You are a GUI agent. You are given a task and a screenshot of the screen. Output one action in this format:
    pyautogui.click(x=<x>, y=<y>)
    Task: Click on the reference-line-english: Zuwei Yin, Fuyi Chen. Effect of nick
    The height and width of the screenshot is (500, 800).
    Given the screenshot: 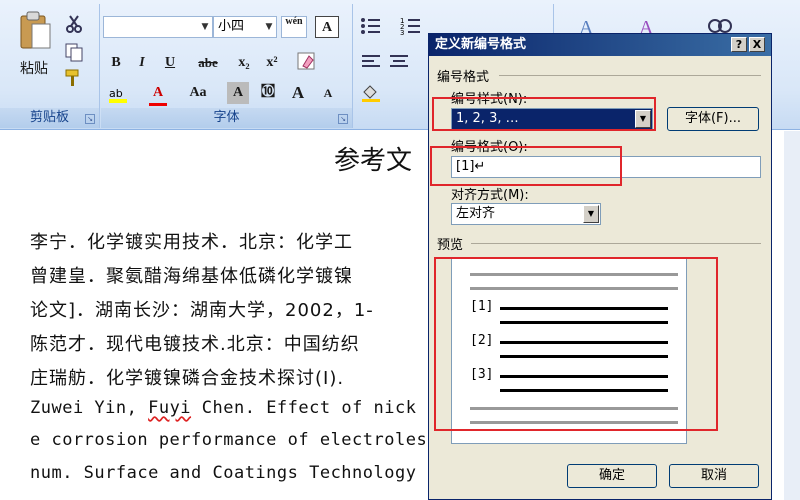 What is the action you would take?
    pyautogui.click(x=223, y=408)
    